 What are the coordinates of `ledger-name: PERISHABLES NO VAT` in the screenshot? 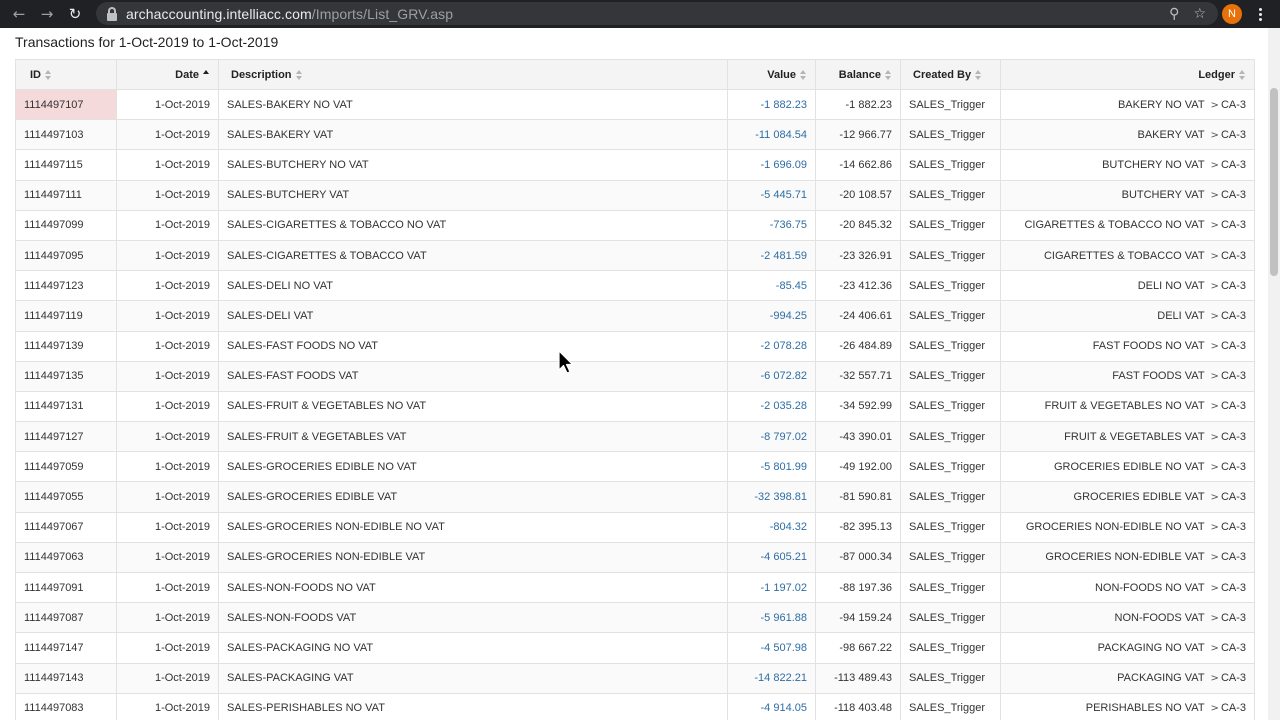 It's located at (1145, 708).